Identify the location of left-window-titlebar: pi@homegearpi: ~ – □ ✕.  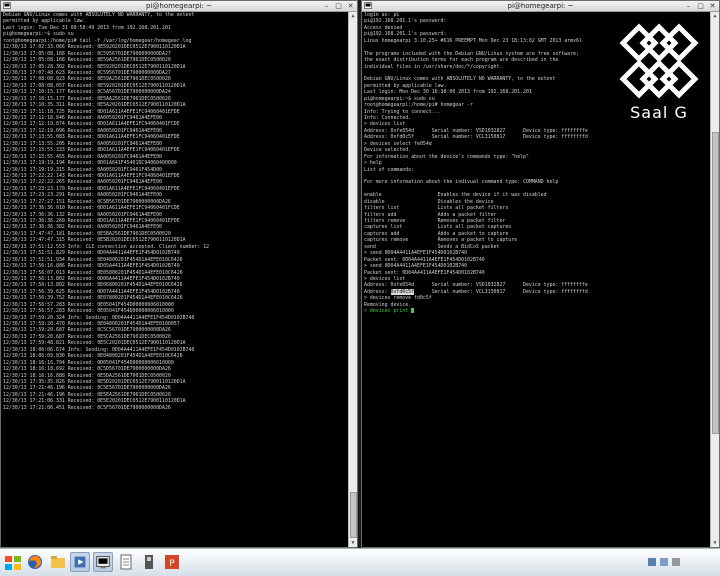
(179, 6).